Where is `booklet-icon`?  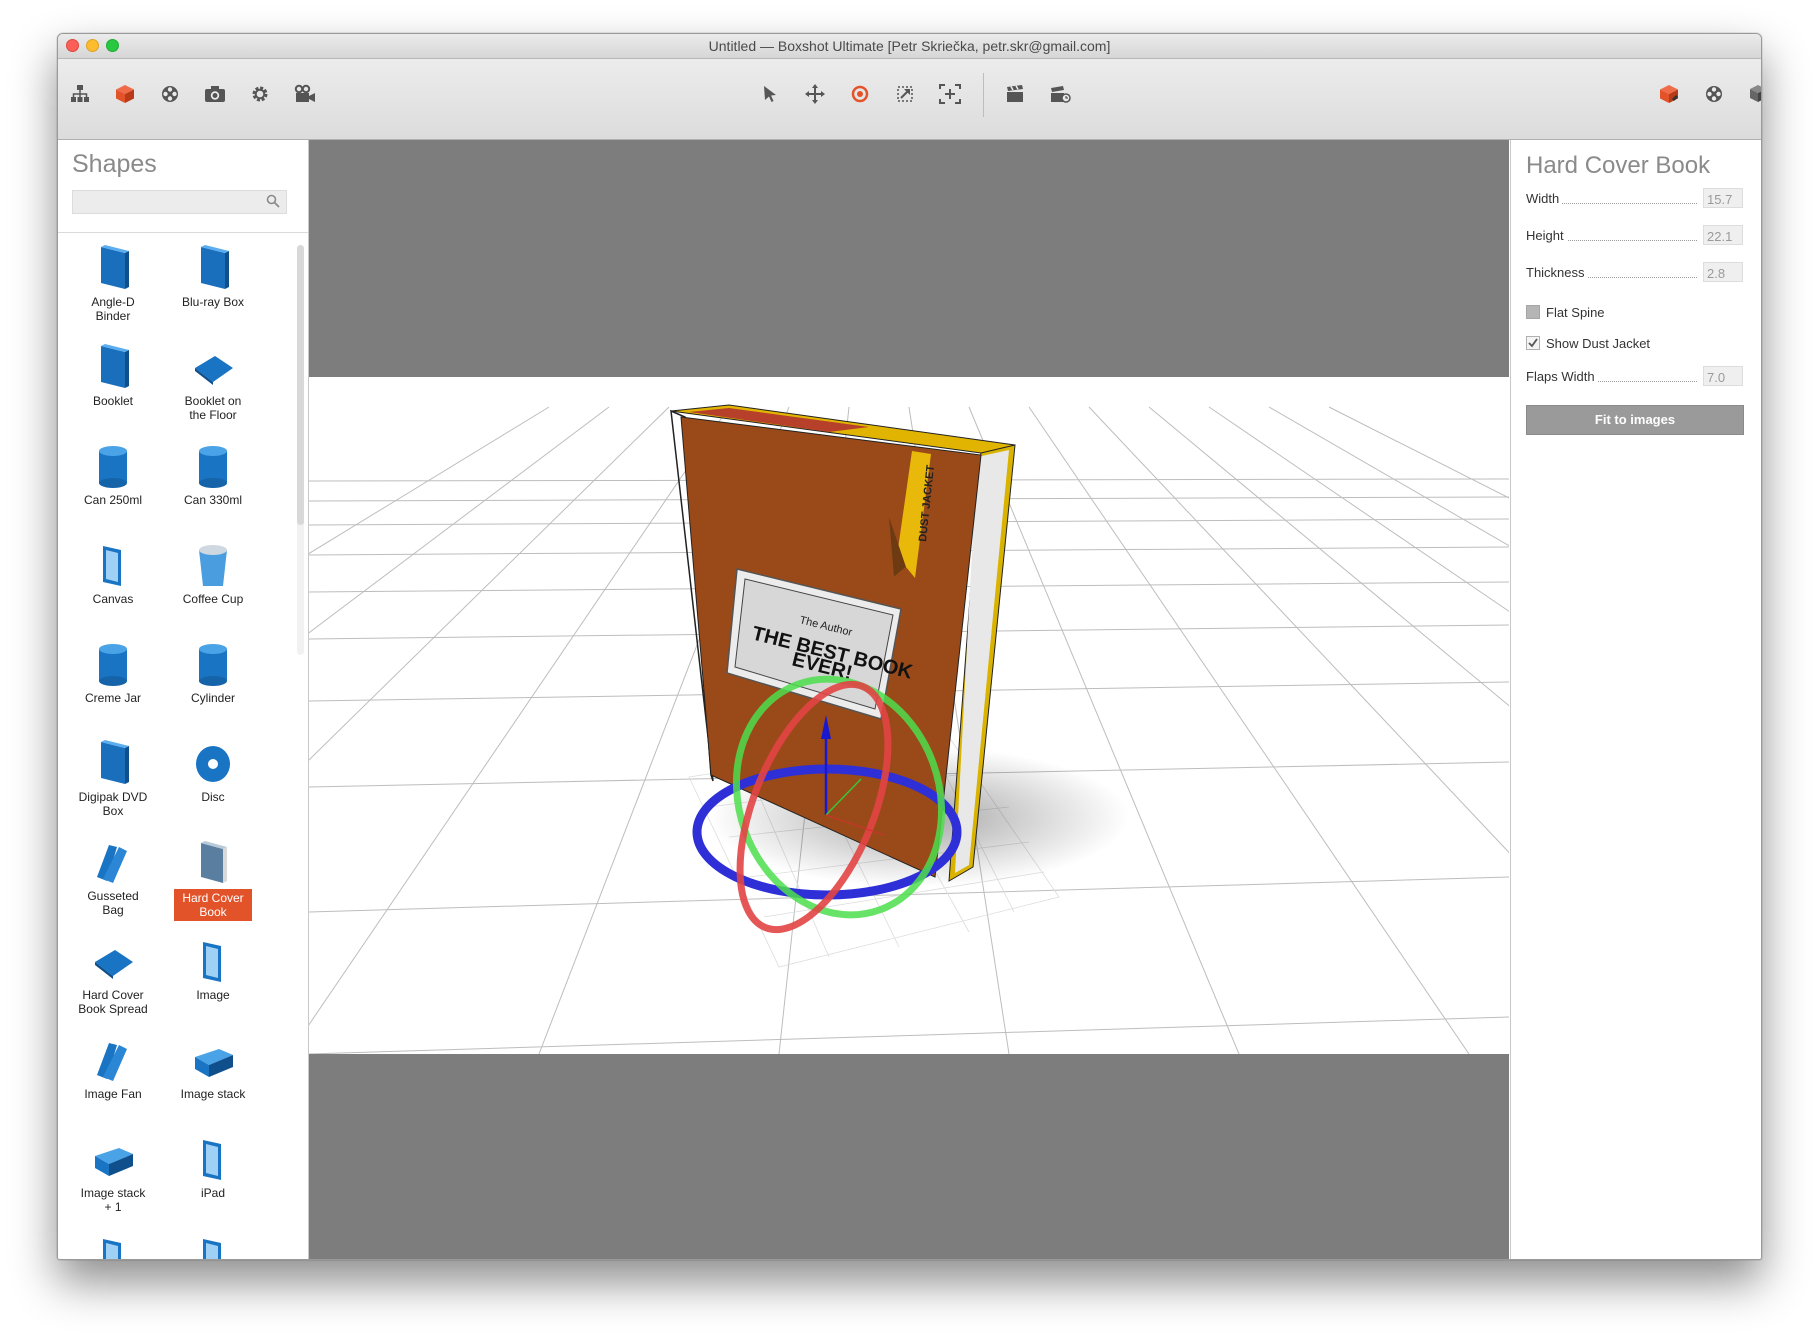
booklet-icon is located at coordinates (115, 366).